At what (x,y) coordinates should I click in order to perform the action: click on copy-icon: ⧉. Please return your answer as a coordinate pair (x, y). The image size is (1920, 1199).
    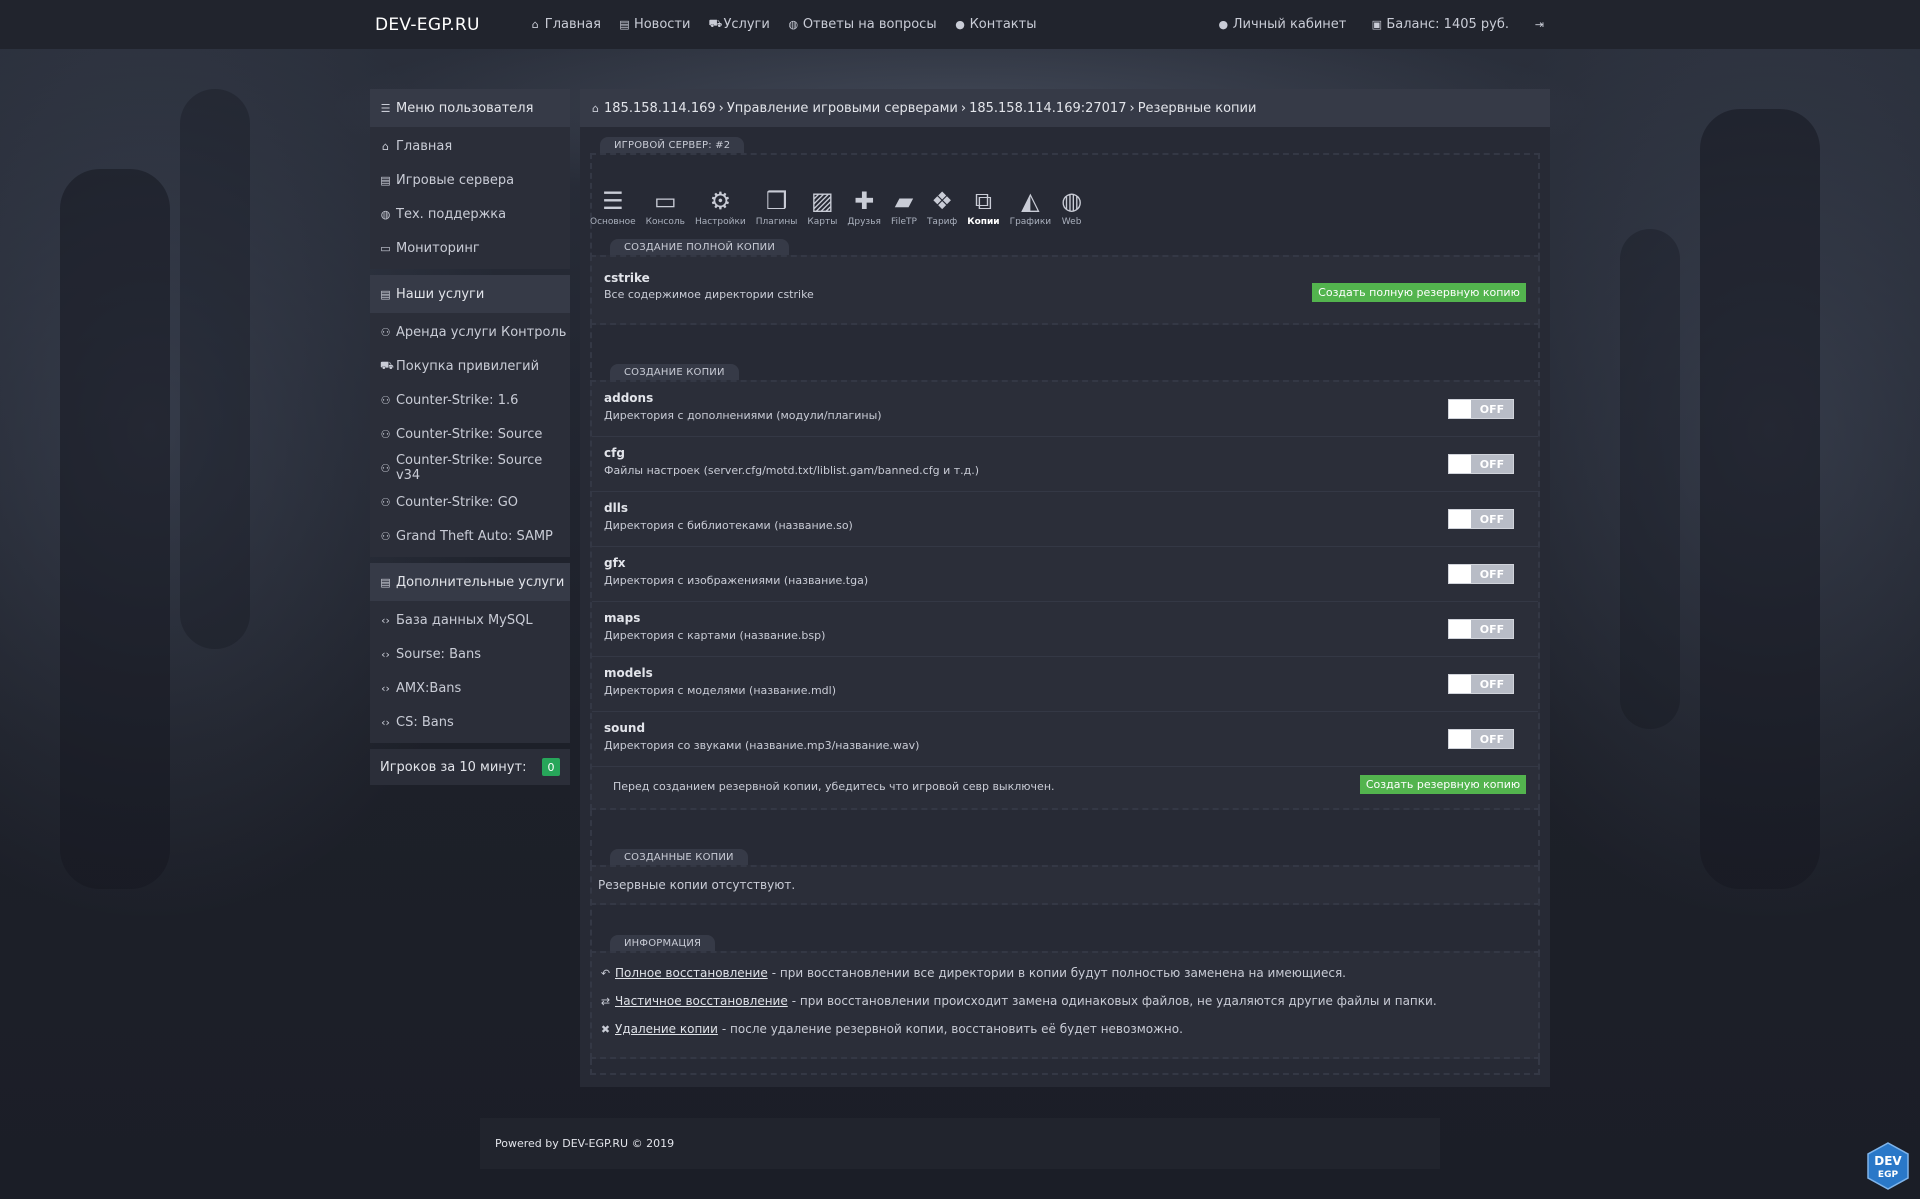
    Looking at the image, I should click on (983, 201).